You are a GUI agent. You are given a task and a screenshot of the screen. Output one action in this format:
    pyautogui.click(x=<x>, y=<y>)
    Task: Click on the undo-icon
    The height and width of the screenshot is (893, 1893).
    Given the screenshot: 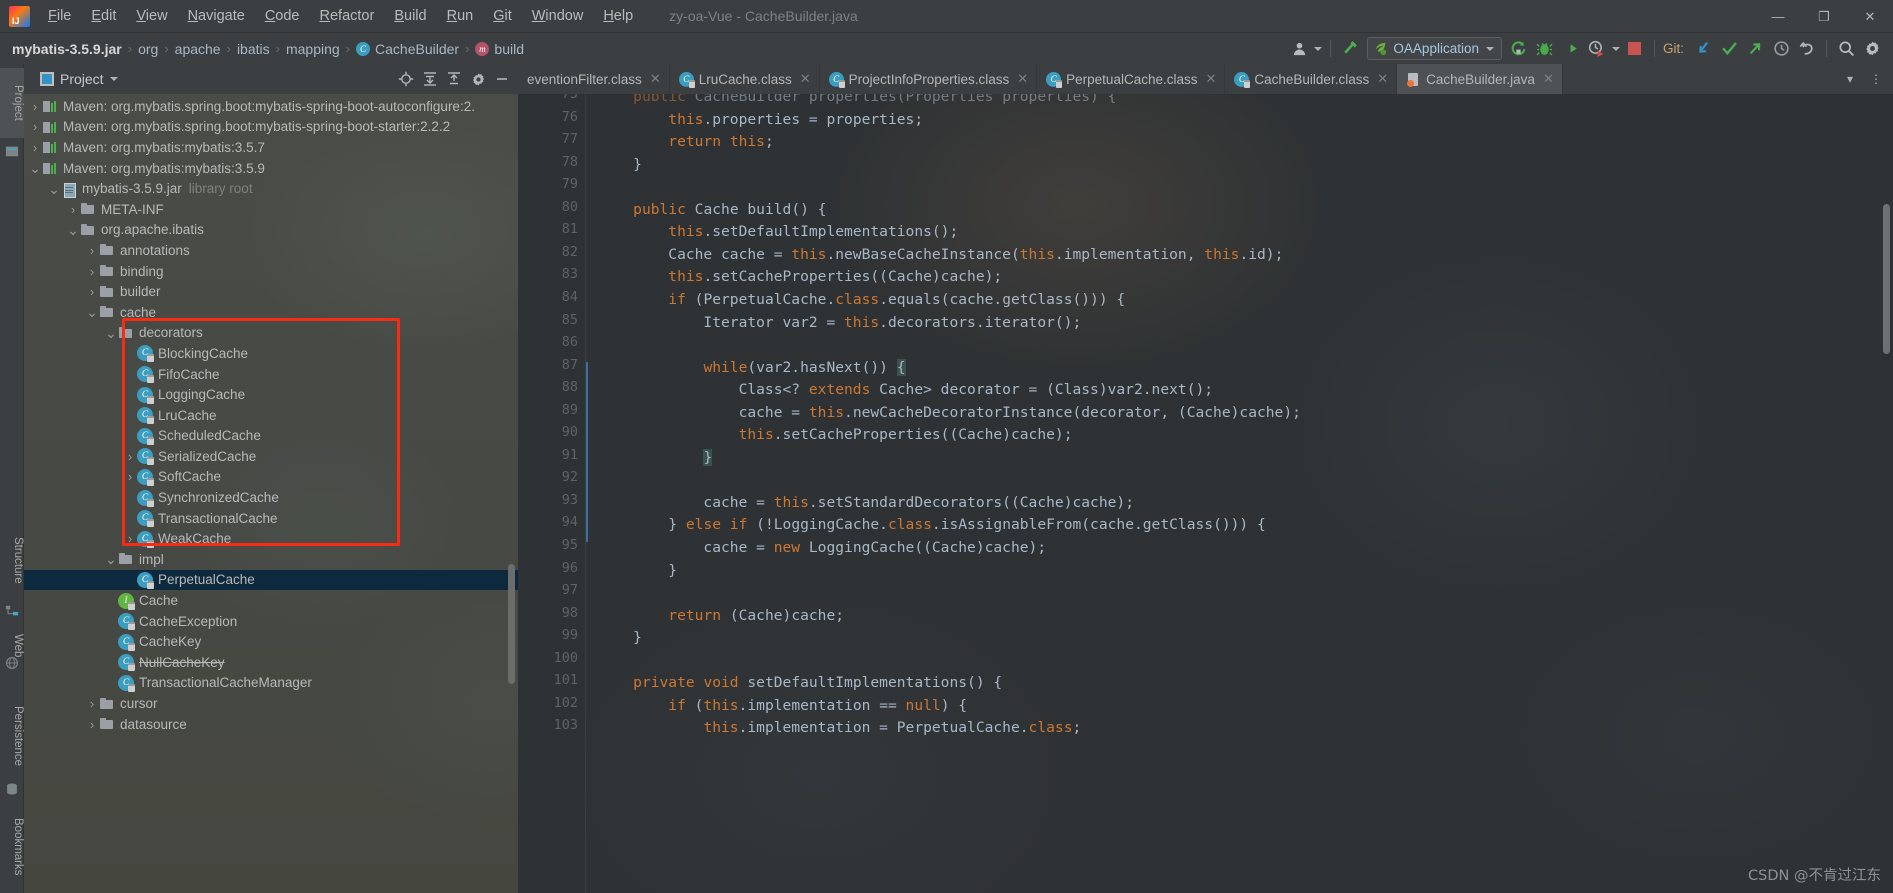 What is the action you would take?
    pyautogui.click(x=1807, y=49)
    